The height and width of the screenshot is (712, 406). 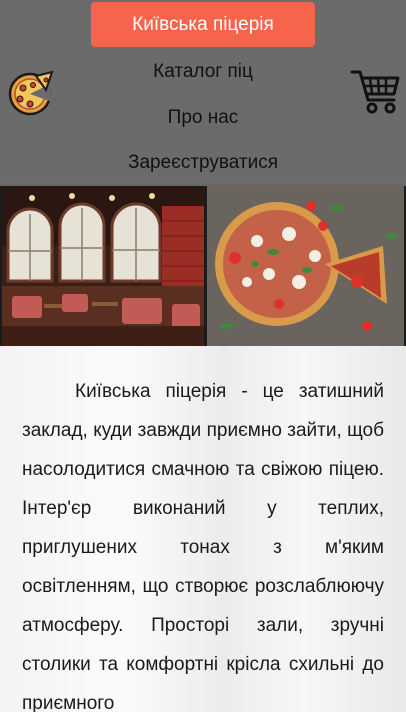 I want to click on nav-about: Про нас, so click(x=203, y=118).